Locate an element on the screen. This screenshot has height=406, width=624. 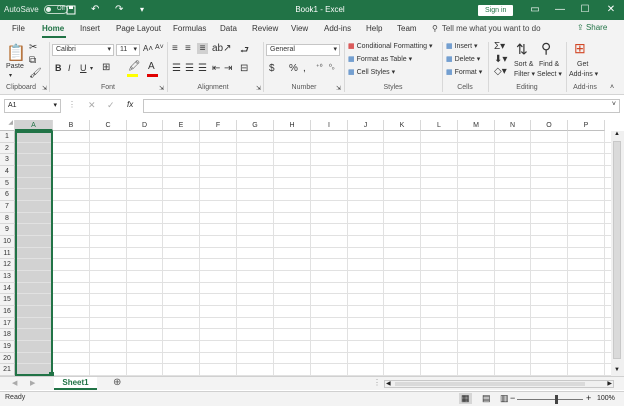
decrease-font-icon: A˅ is located at coordinates (159, 47).